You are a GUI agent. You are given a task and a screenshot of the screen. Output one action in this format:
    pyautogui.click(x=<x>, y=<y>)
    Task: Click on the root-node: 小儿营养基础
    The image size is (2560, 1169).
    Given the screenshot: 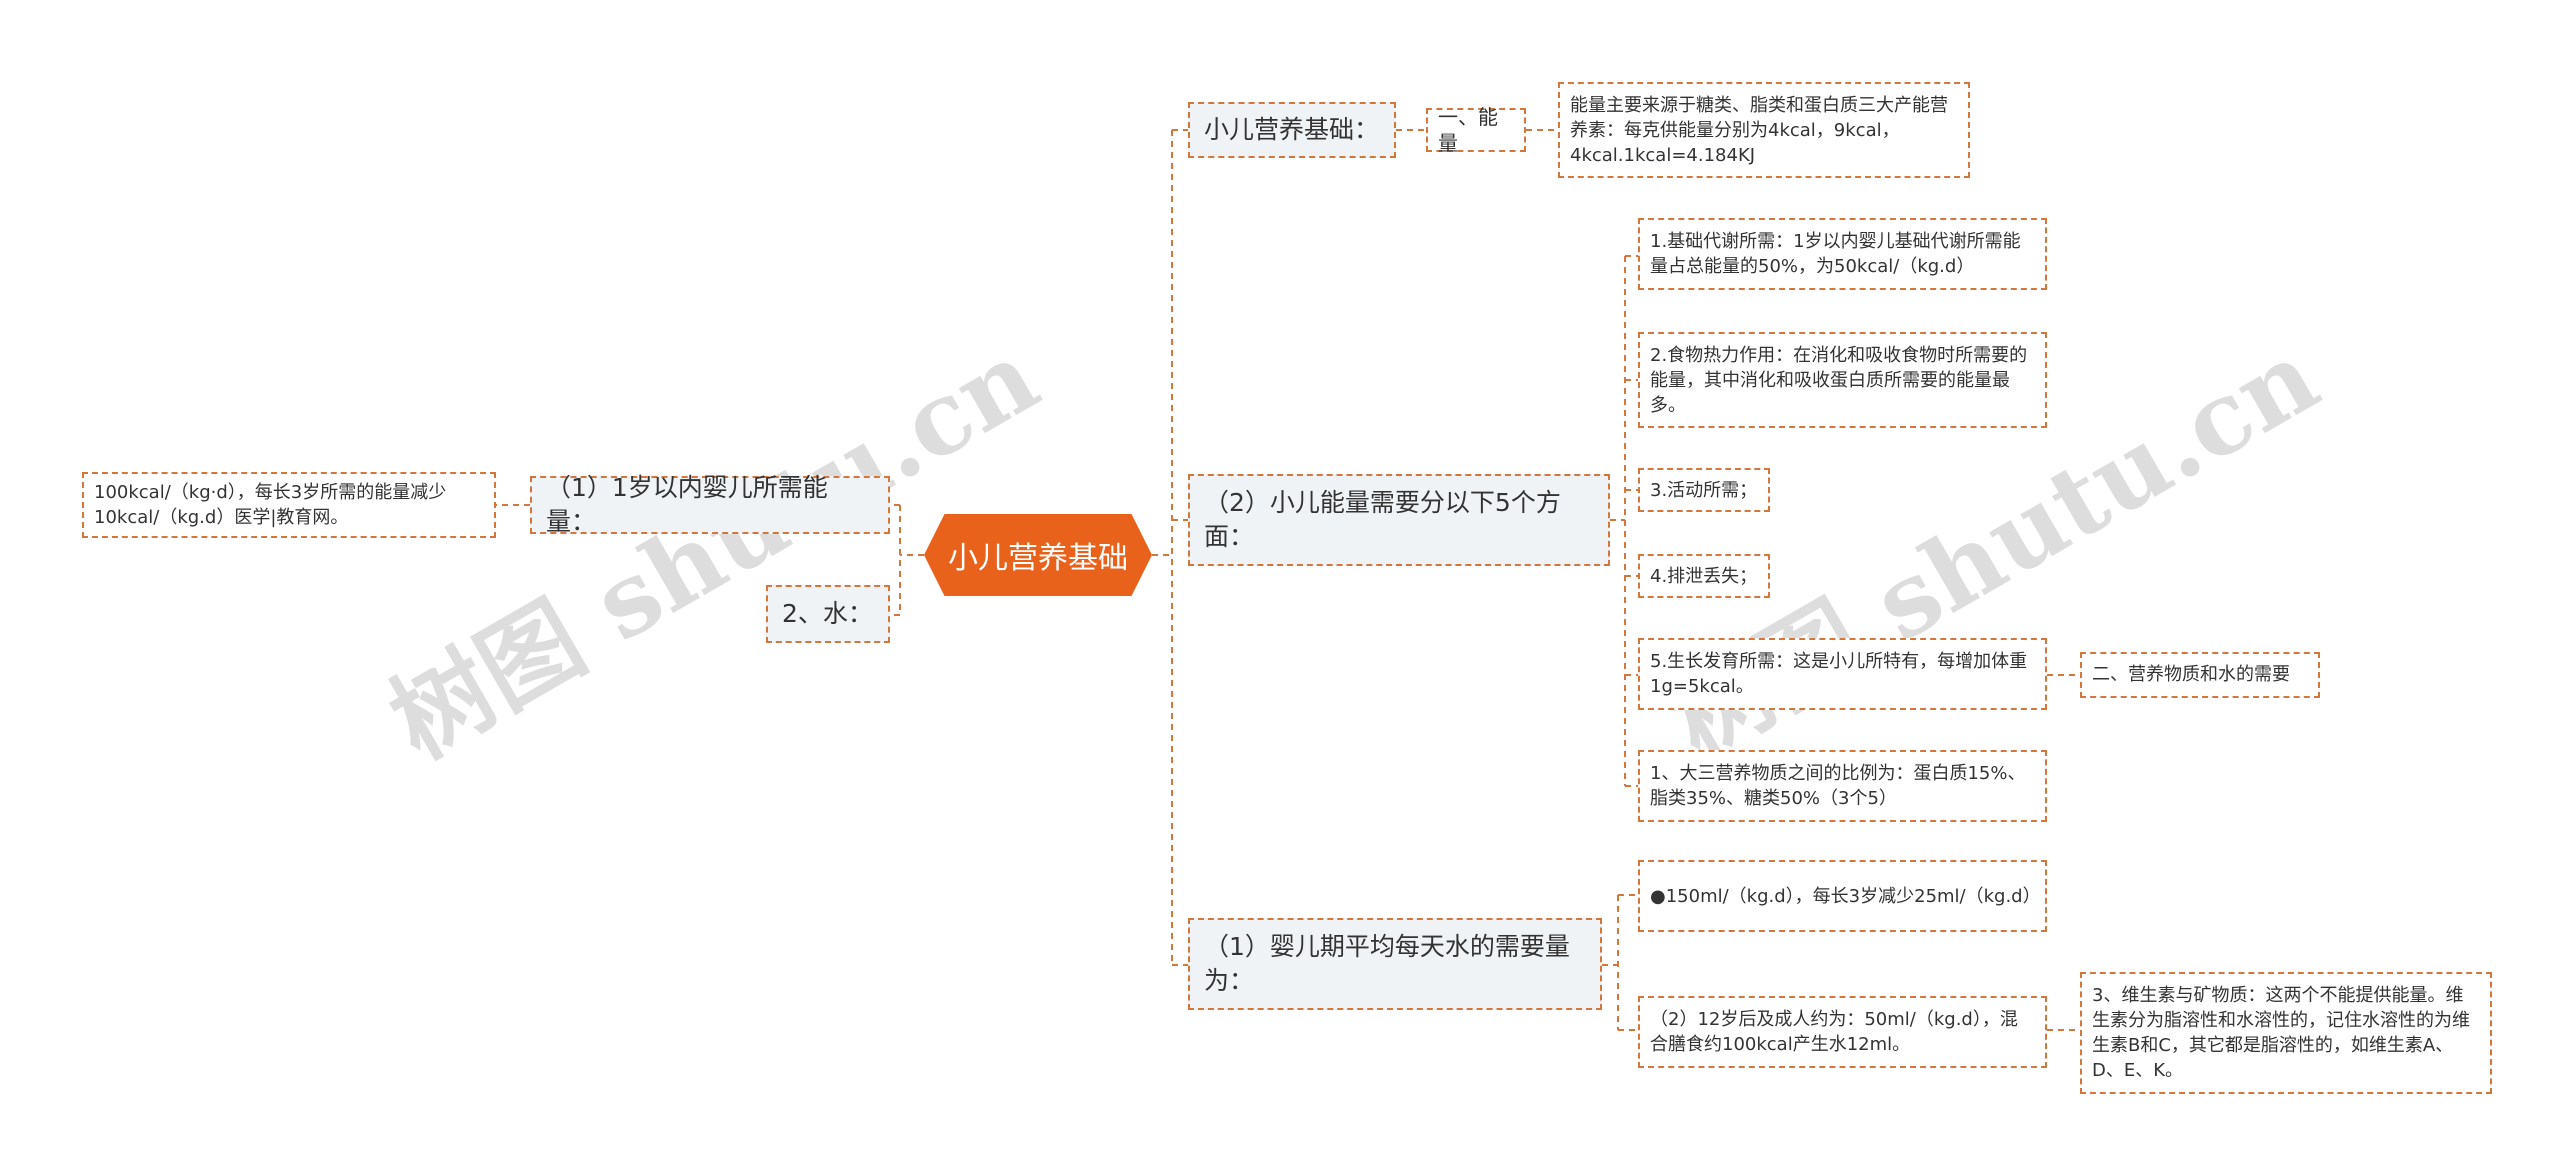 What is the action you would take?
    pyautogui.click(x=1038, y=555)
    